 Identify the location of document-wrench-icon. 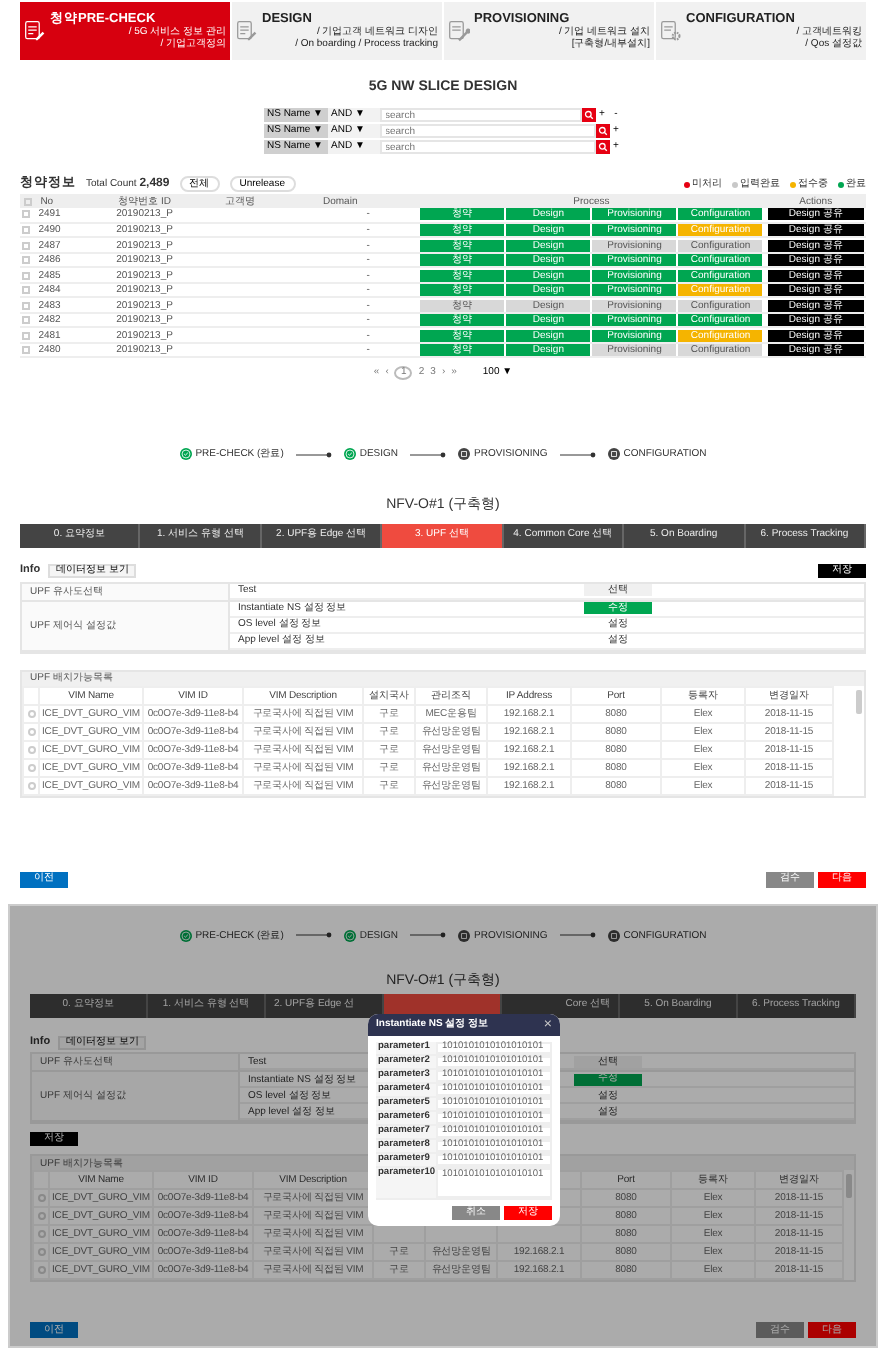
(459, 31).